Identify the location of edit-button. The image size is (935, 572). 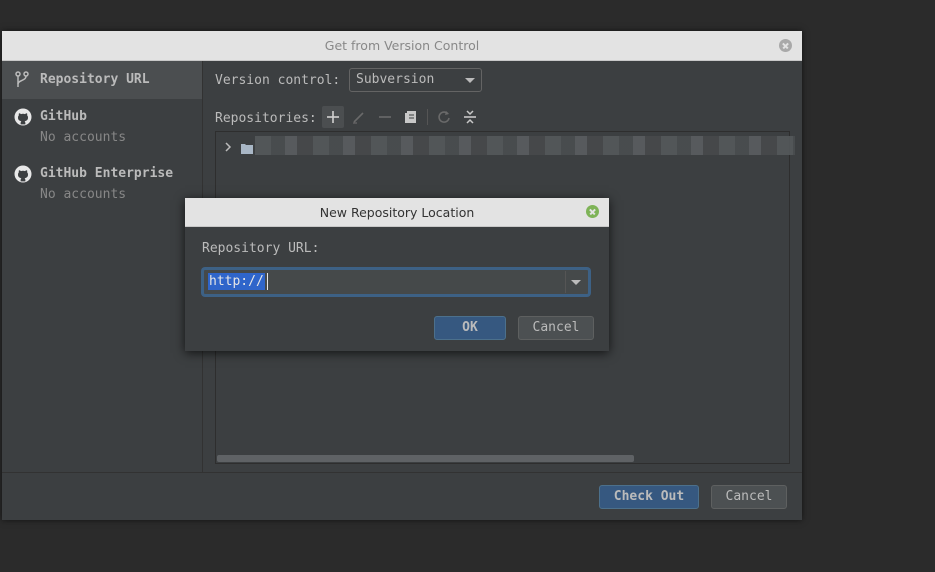
(359, 117).